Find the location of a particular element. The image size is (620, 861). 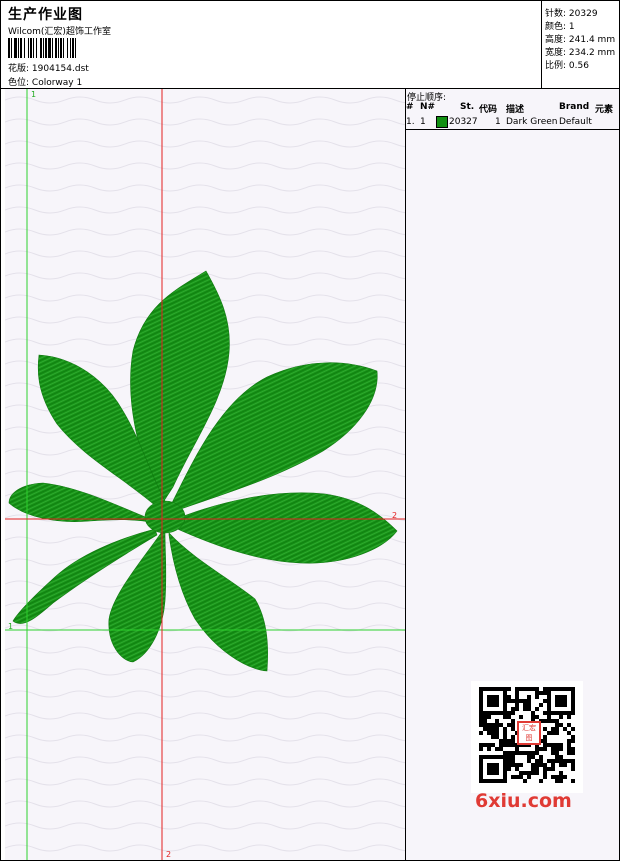

column-code: 代码 is located at coordinates (488, 110).